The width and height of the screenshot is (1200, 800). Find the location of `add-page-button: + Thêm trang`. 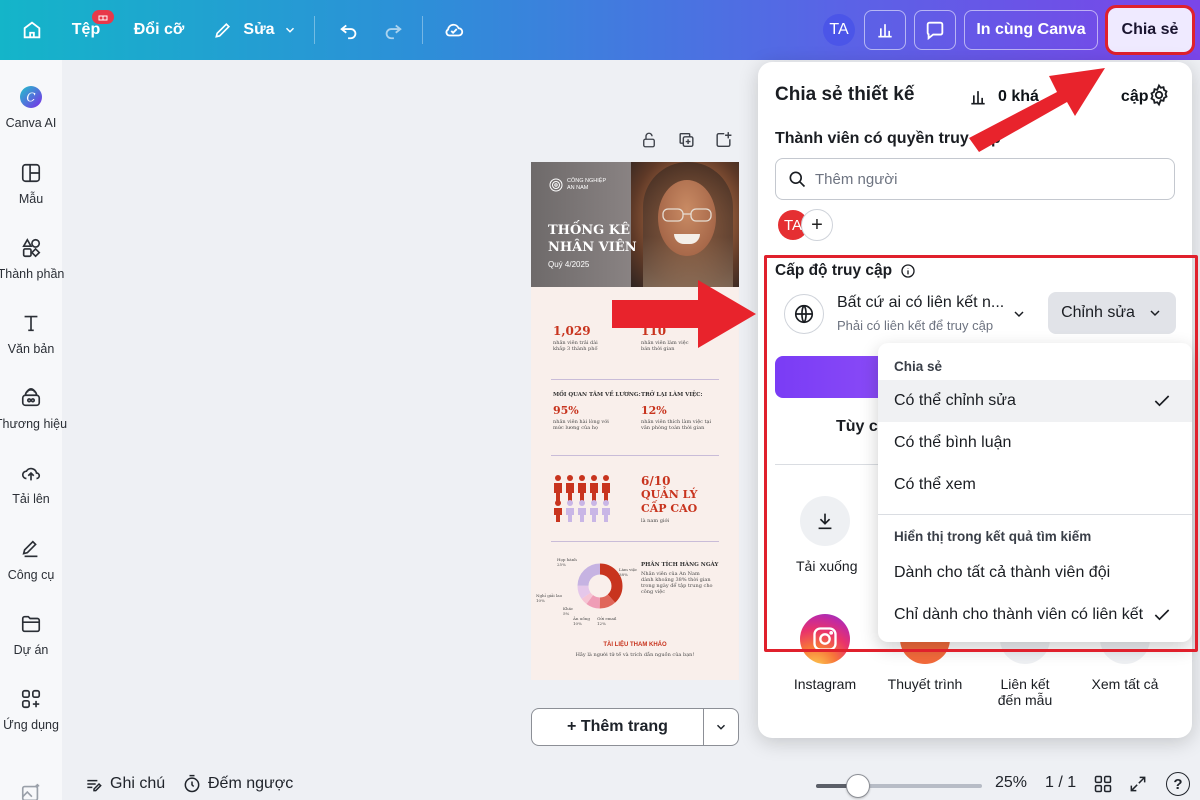

add-page-button: + Thêm trang is located at coordinates (635, 727).